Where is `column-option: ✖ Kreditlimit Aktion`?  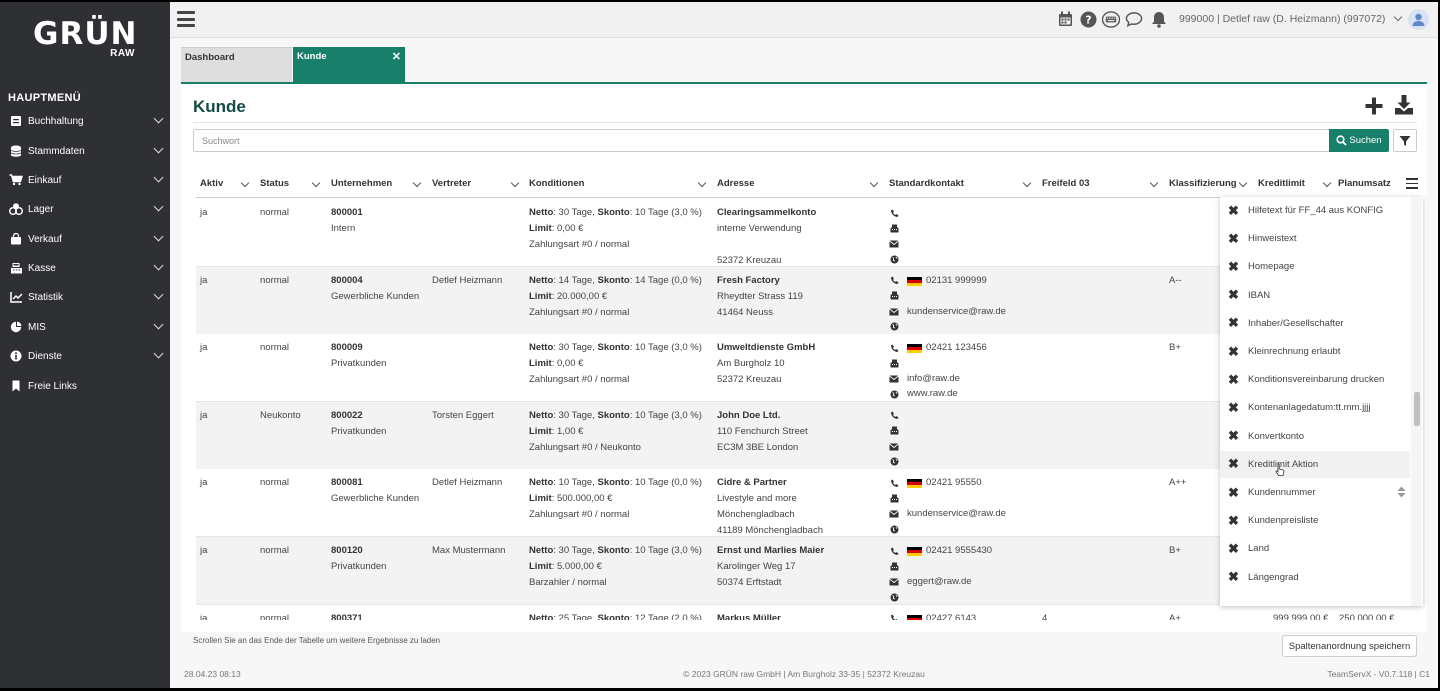 column-option: ✖ Kreditlimit Aktion is located at coordinates (1315, 464).